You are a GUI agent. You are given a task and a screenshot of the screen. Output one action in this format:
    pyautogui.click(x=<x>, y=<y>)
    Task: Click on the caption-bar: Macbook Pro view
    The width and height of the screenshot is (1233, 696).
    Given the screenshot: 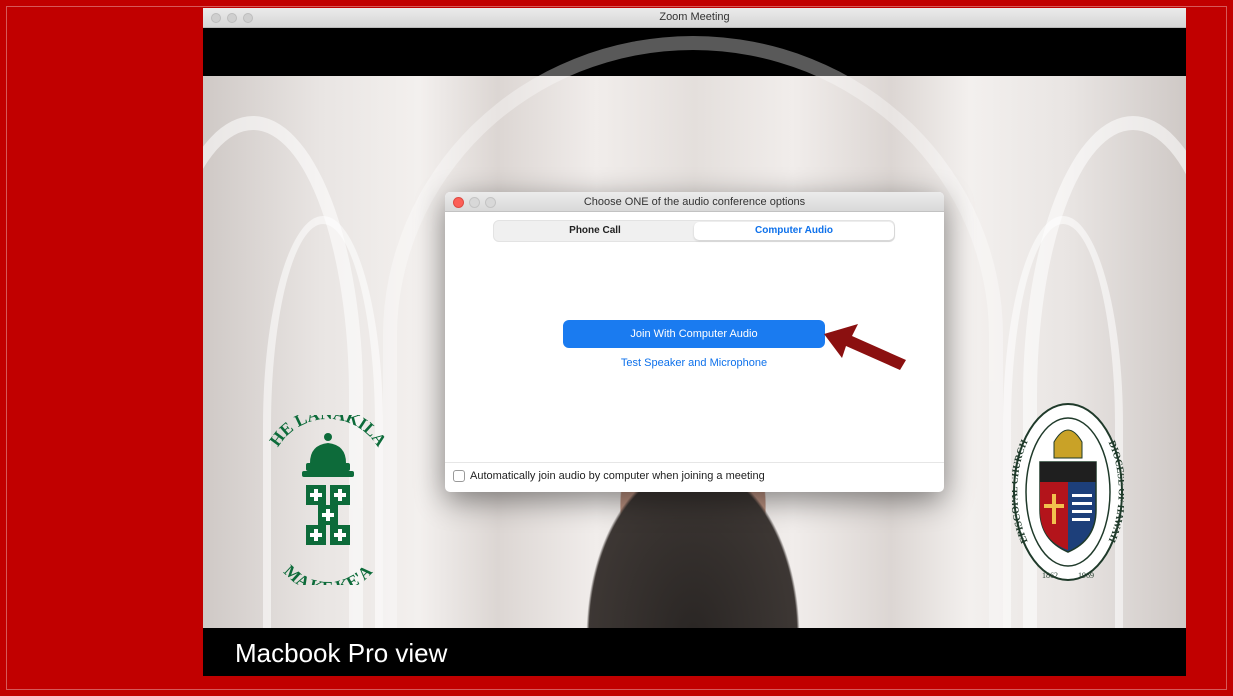 What is the action you would take?
    pyautogui.click(x=694, y=652)
    